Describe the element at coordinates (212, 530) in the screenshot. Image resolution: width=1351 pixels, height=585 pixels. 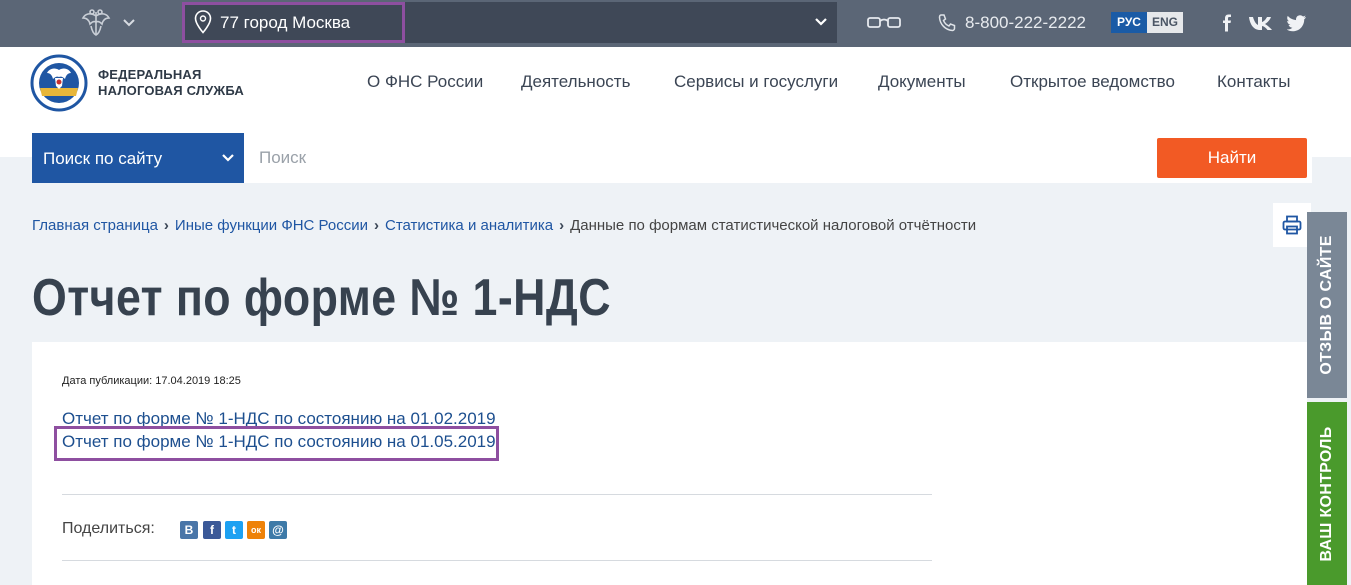
I see `share-facebook-icon: f` at that location.